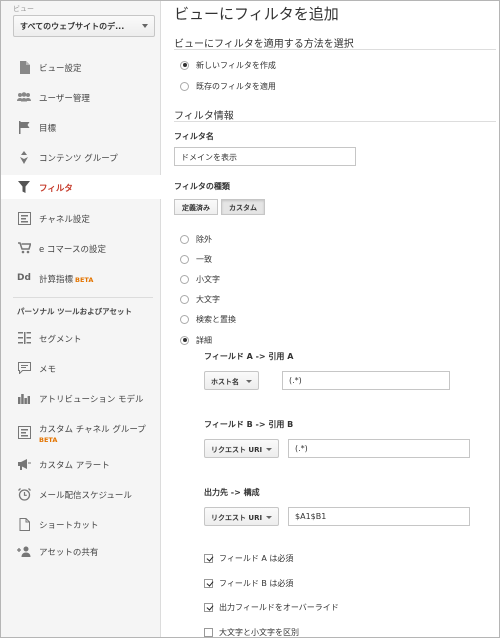 The image size is (500, 638). What do you see at coordinates (92, 430) in the screenshot?
I see `sidebar-item-label: カスタム チャネル グループ` at bounding box center [92, 430].